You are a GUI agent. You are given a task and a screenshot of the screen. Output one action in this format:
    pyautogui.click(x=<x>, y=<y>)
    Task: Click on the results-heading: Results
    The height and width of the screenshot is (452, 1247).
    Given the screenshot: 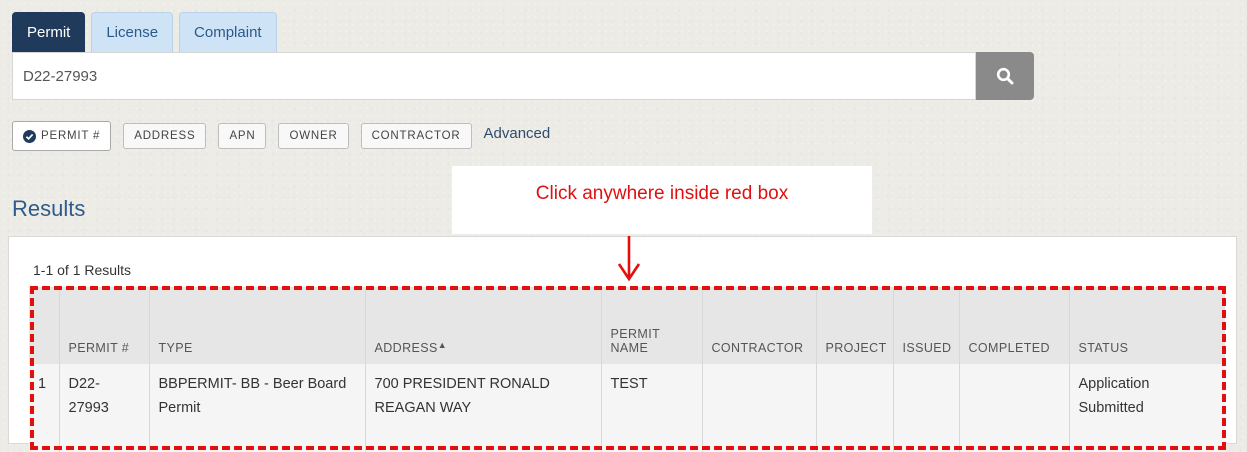 What is the action you would take?
    pyautogui.click(x=49, y=208)
    